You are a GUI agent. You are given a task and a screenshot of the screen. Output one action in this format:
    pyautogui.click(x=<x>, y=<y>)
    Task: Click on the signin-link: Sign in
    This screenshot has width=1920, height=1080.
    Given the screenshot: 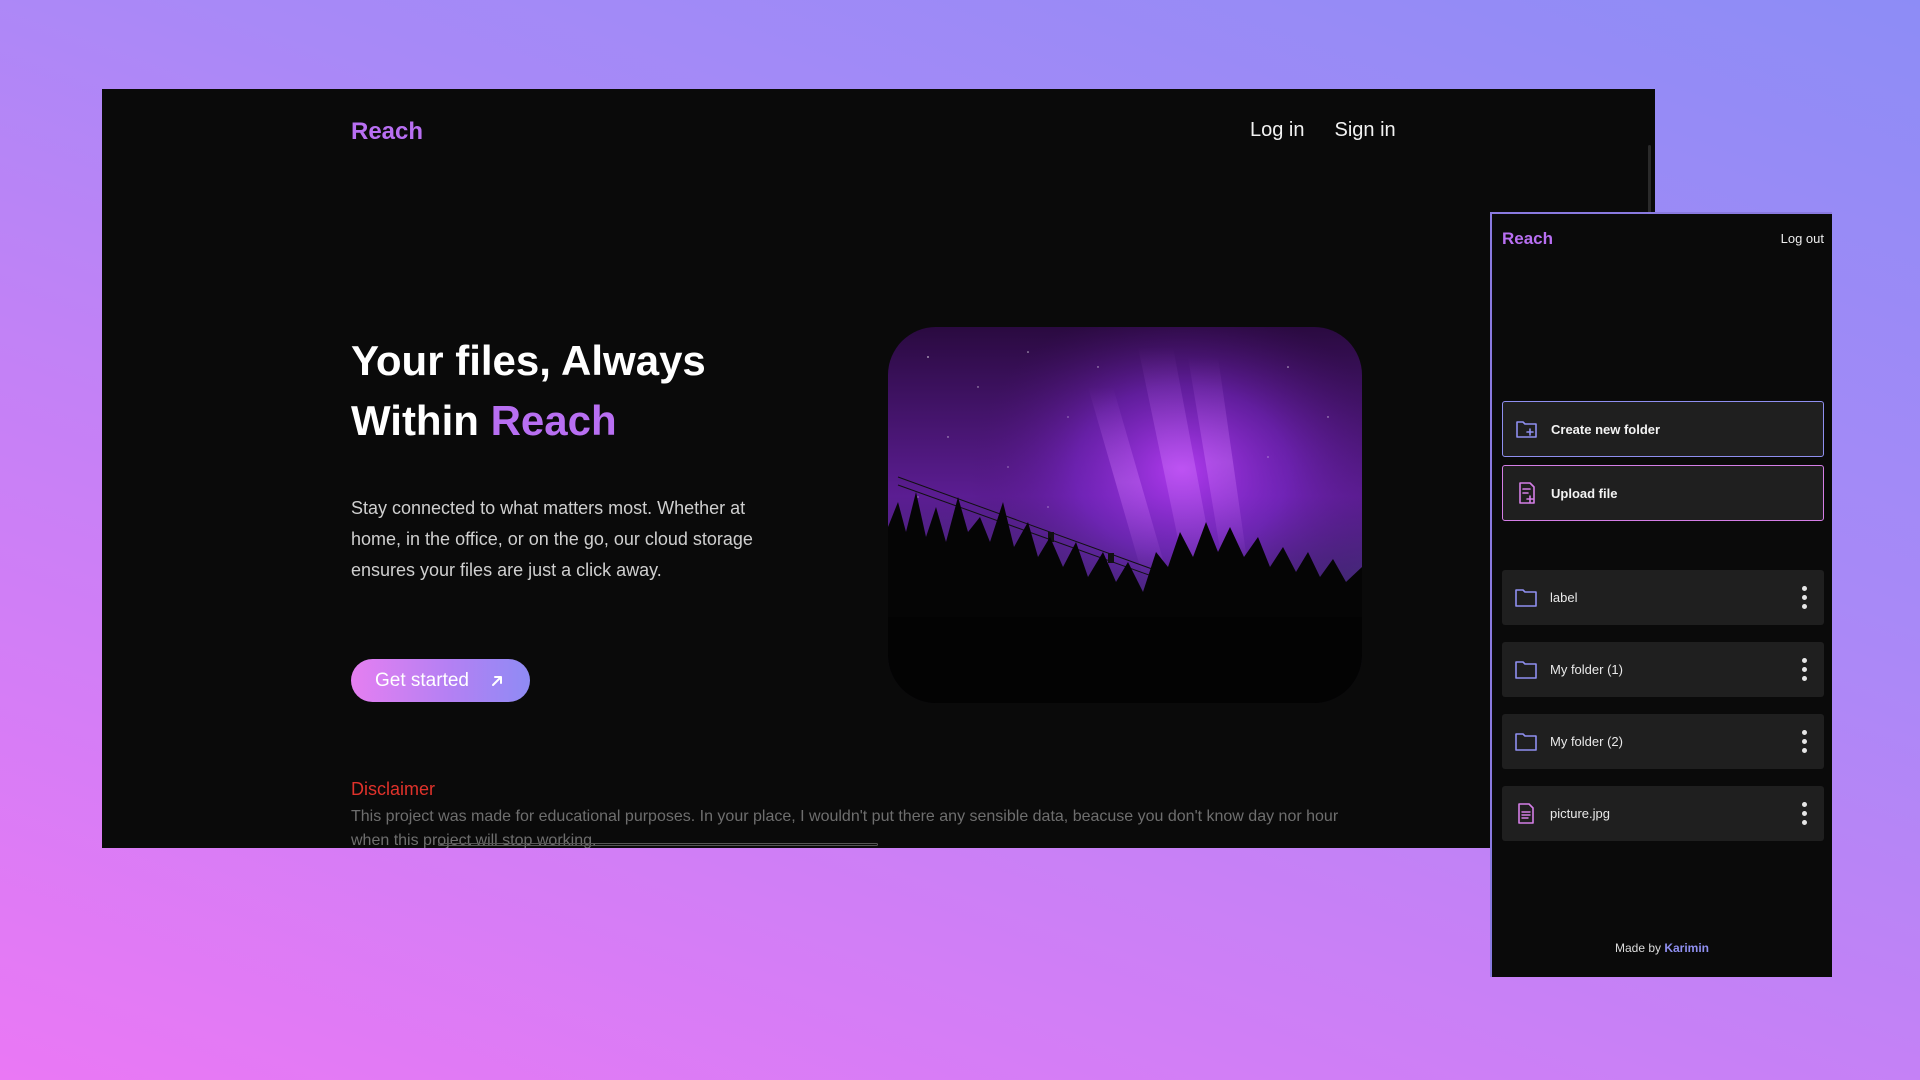 What is the action you would take?
    pyautogui.click(x=1365, y=130)
    